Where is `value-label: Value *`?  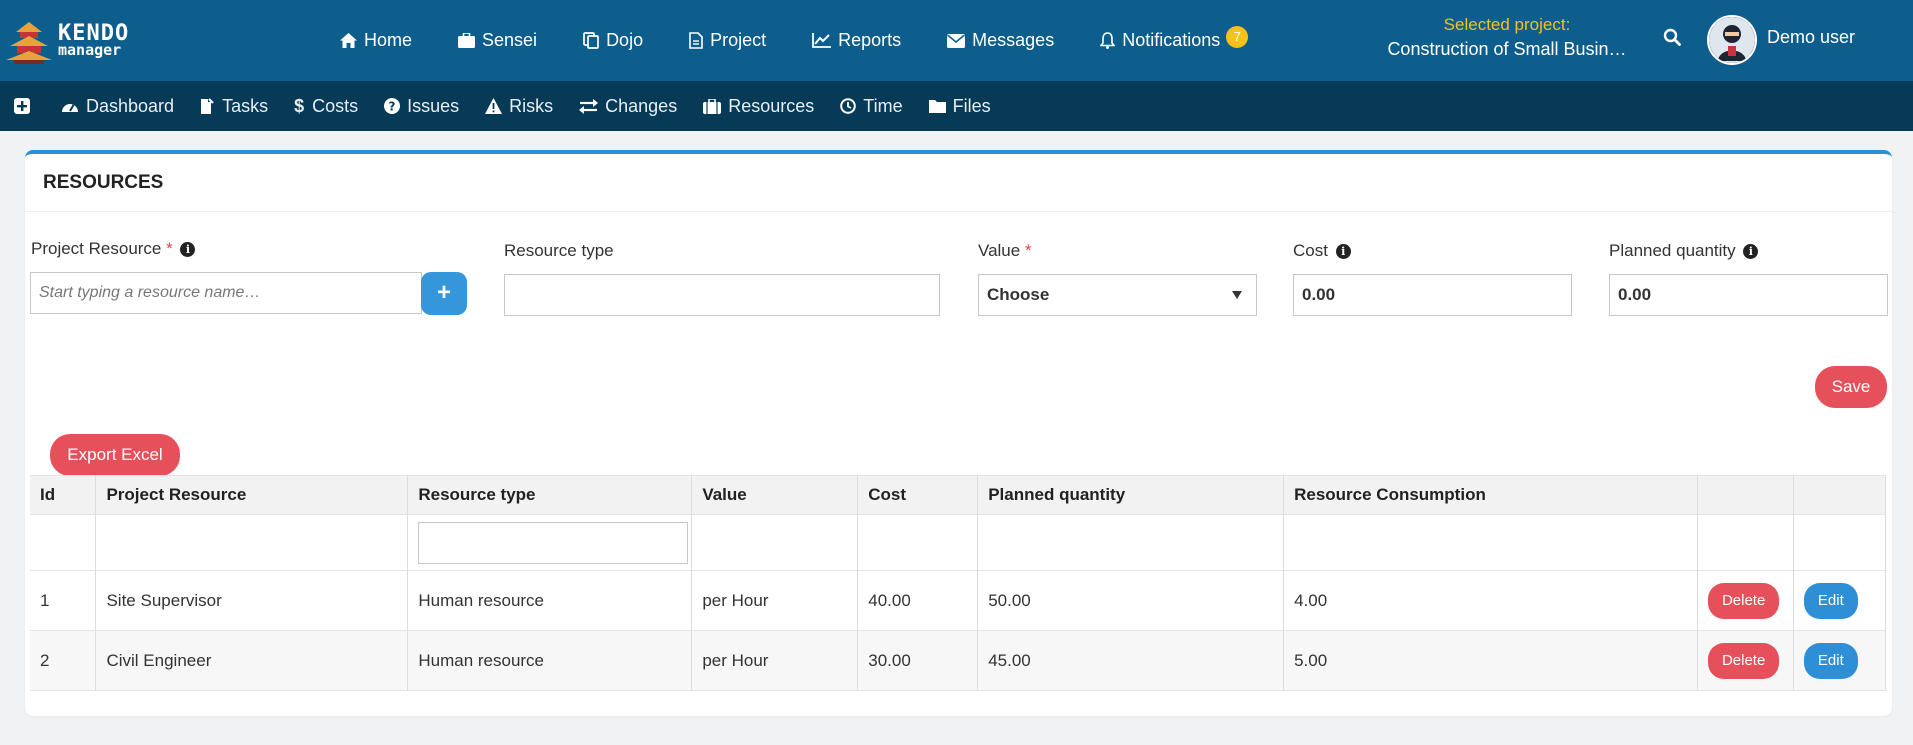 value-label: Value * is located at coordinates (1005, 250).